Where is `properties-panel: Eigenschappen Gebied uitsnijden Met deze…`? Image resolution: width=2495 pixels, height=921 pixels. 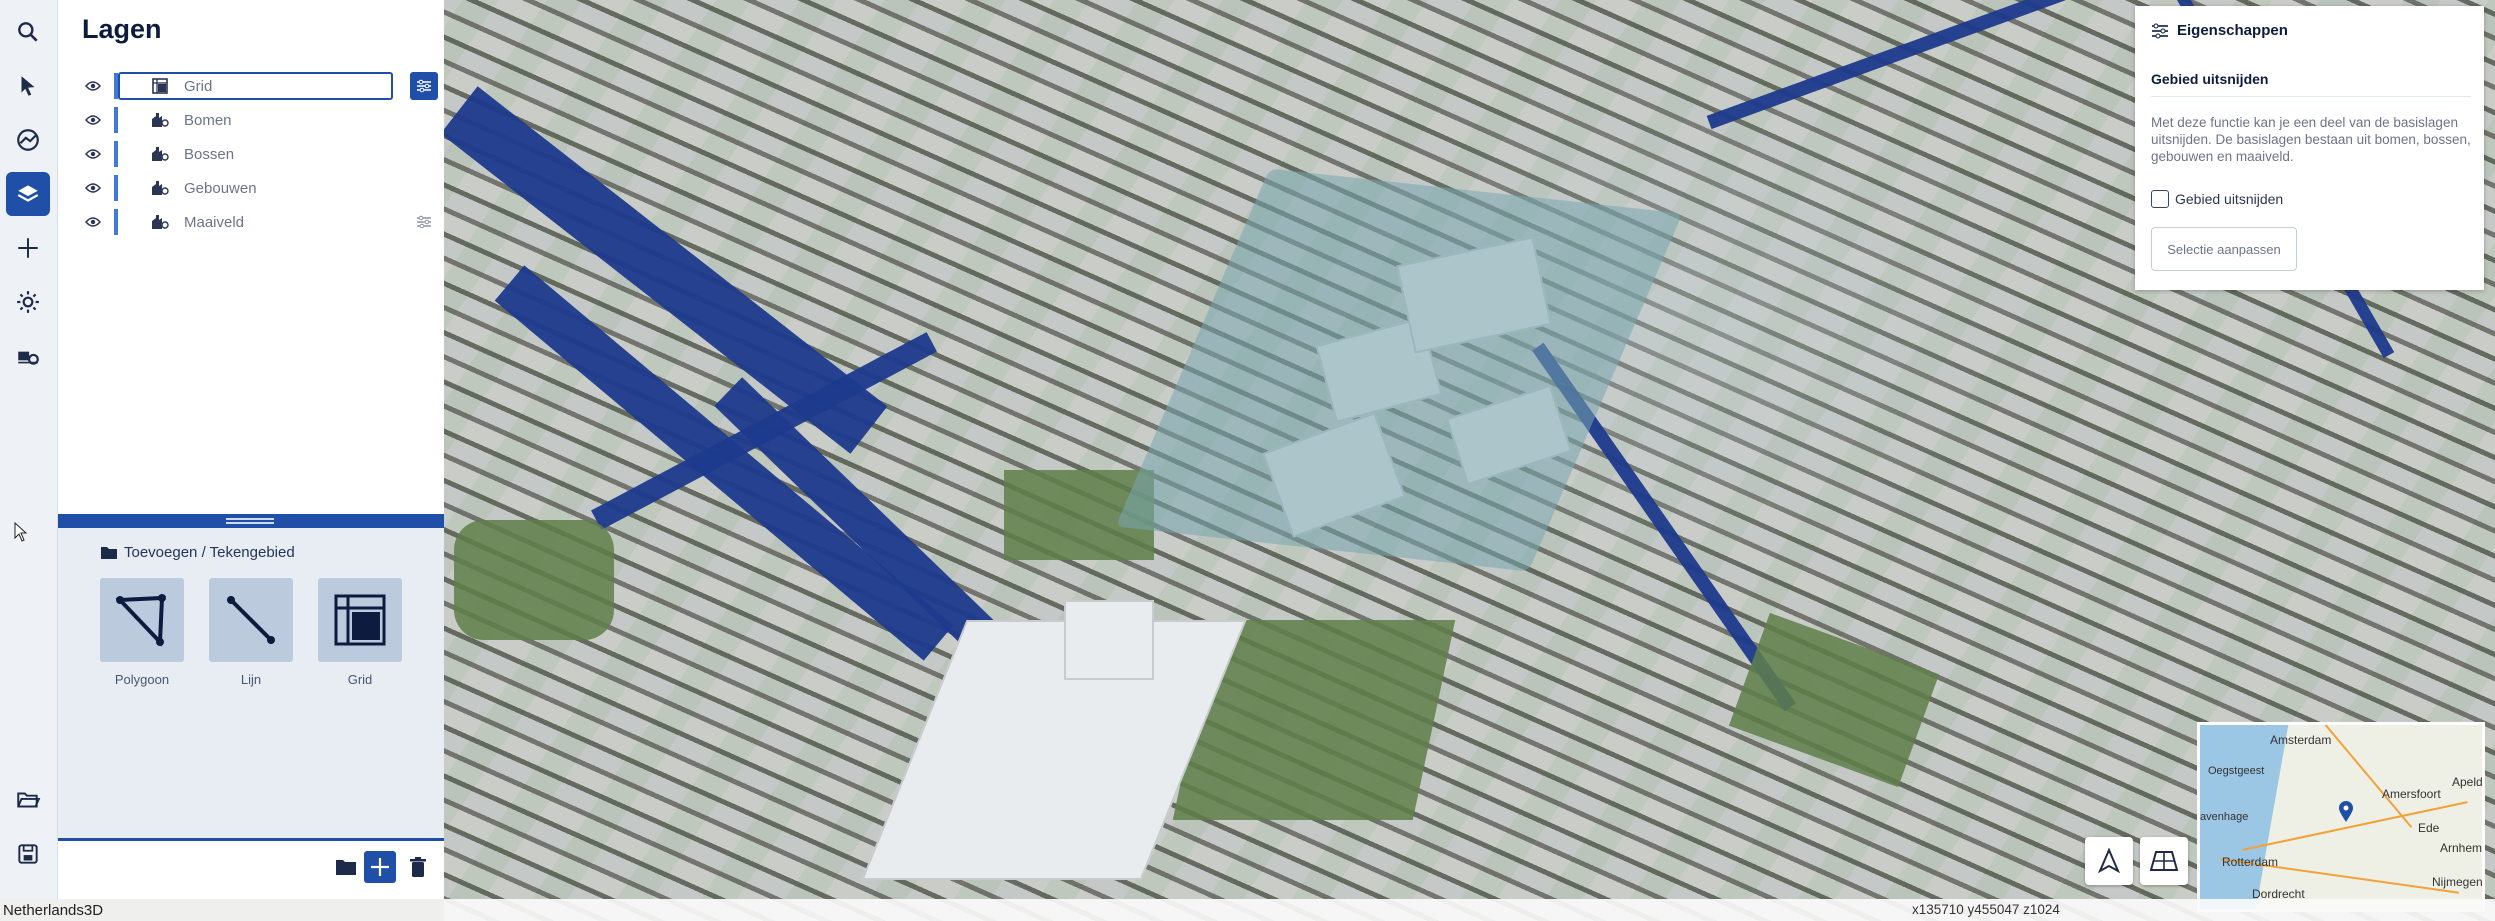 properties-panel: Eigenschappen Gebied uitsnijden Met deze… is located at coordinates (2309, 148).